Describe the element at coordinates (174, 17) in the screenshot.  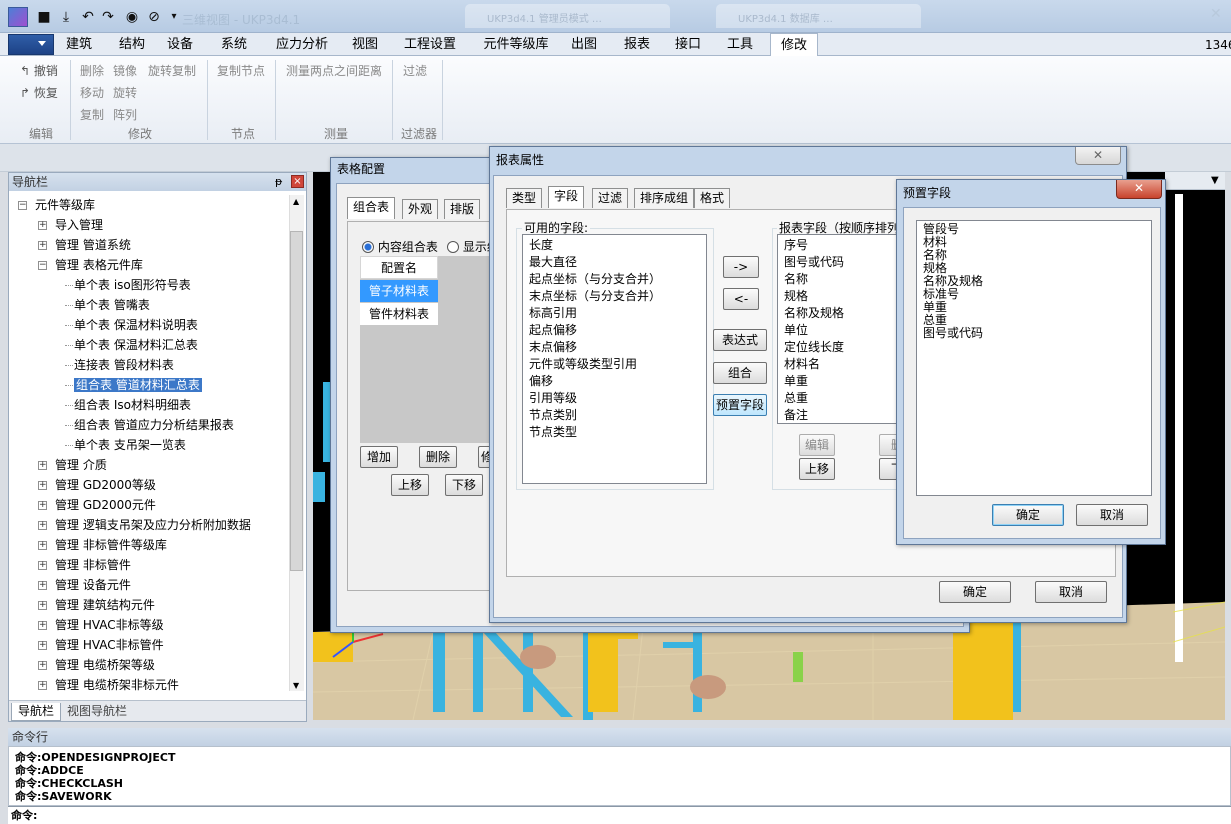
I see `quick-access-dropdown-icon: ▾` at that location.